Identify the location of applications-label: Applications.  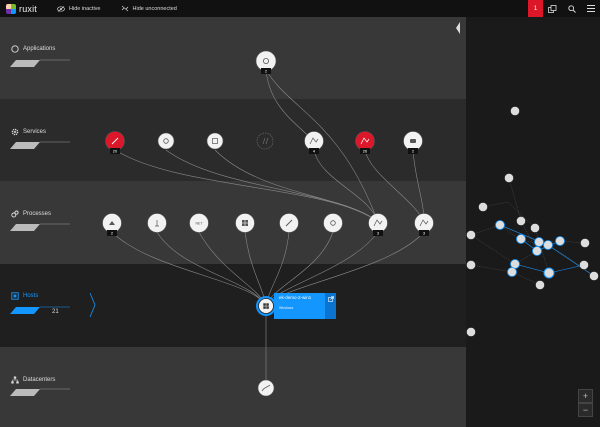
(33, 49).